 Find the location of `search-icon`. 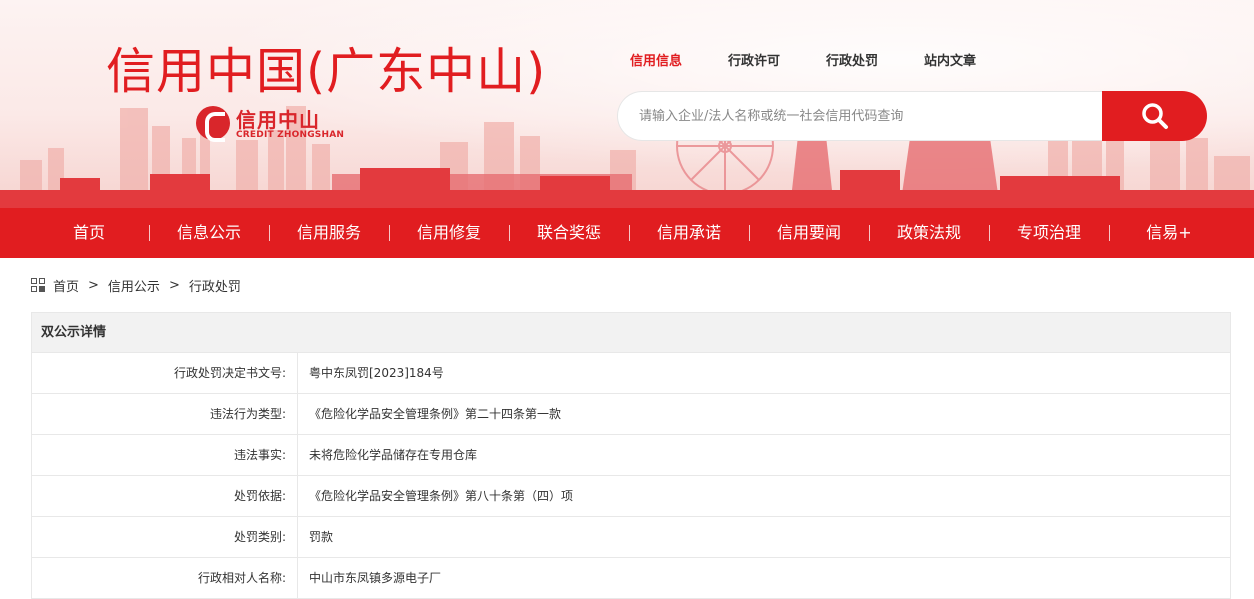

search-icon is located at coordinates (1155, 116).